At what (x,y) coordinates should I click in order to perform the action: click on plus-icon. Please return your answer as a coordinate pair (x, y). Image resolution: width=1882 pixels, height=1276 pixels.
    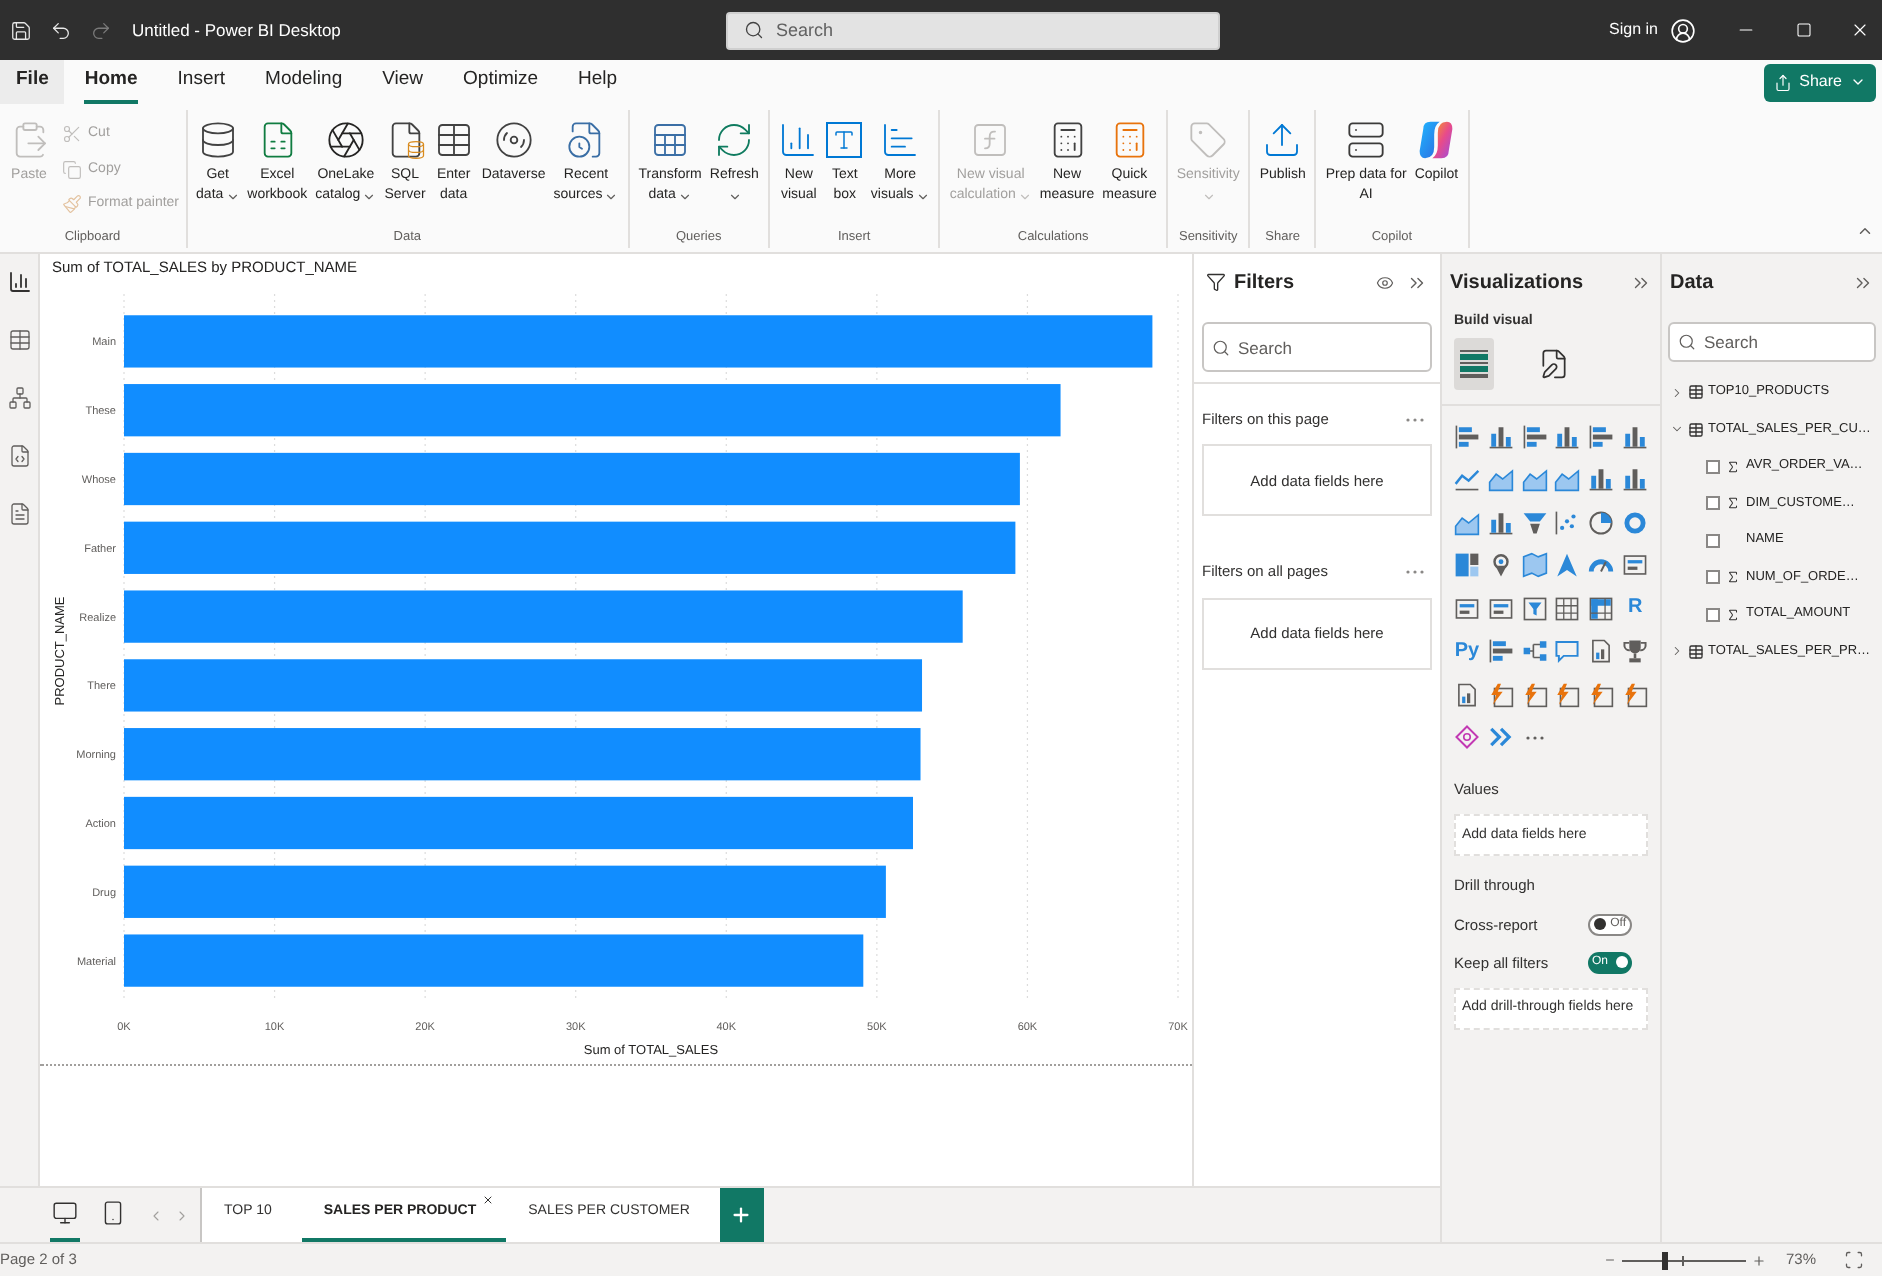
    Looking at the image, I should click on (741, 1215).